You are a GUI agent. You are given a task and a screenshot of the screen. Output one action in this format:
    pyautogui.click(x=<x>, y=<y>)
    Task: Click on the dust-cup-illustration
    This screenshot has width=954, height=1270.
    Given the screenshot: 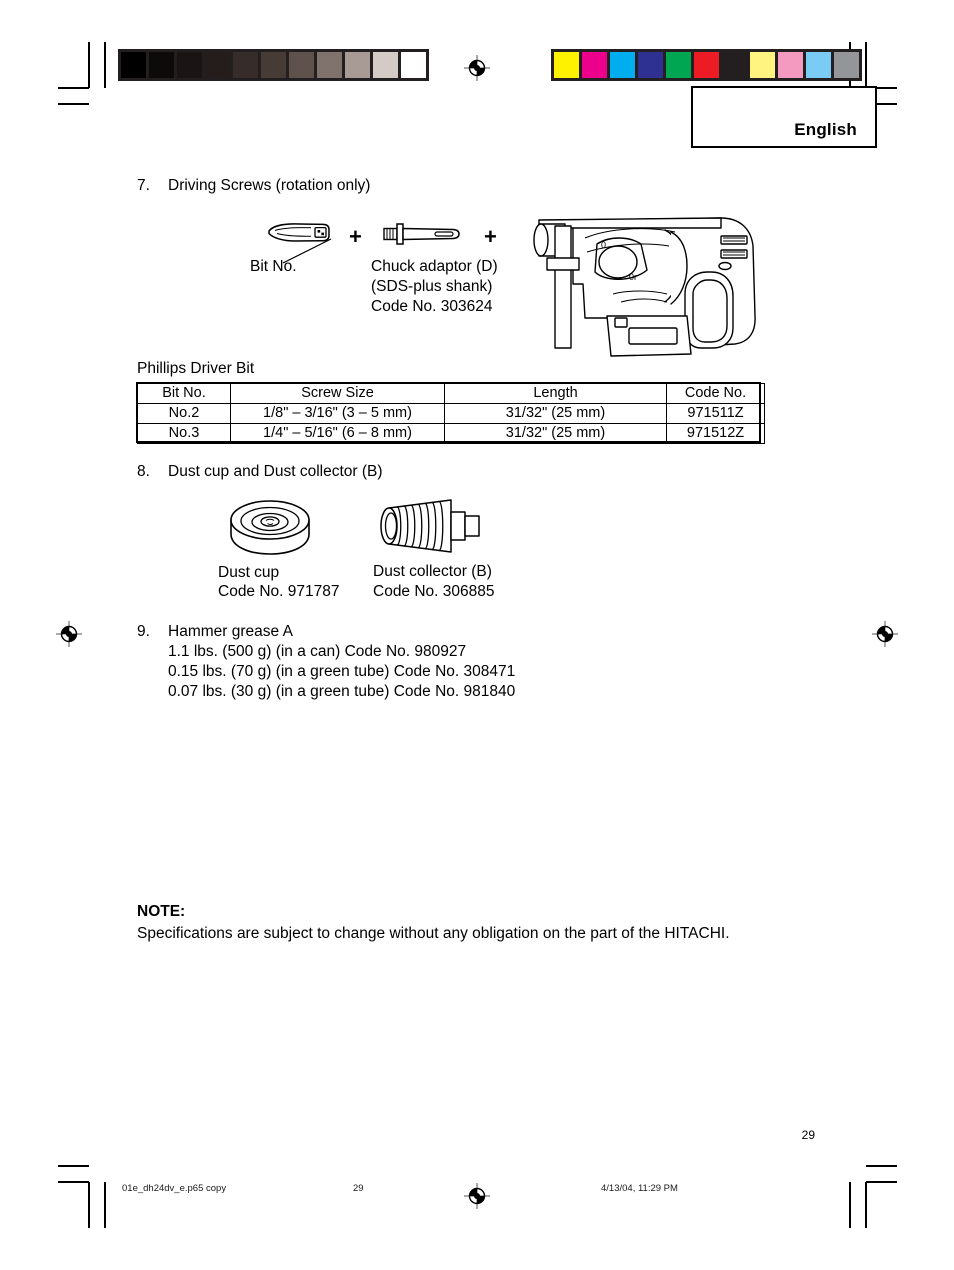 What is the action you would take?
    pyautogui.click(x=270, y=531)
    